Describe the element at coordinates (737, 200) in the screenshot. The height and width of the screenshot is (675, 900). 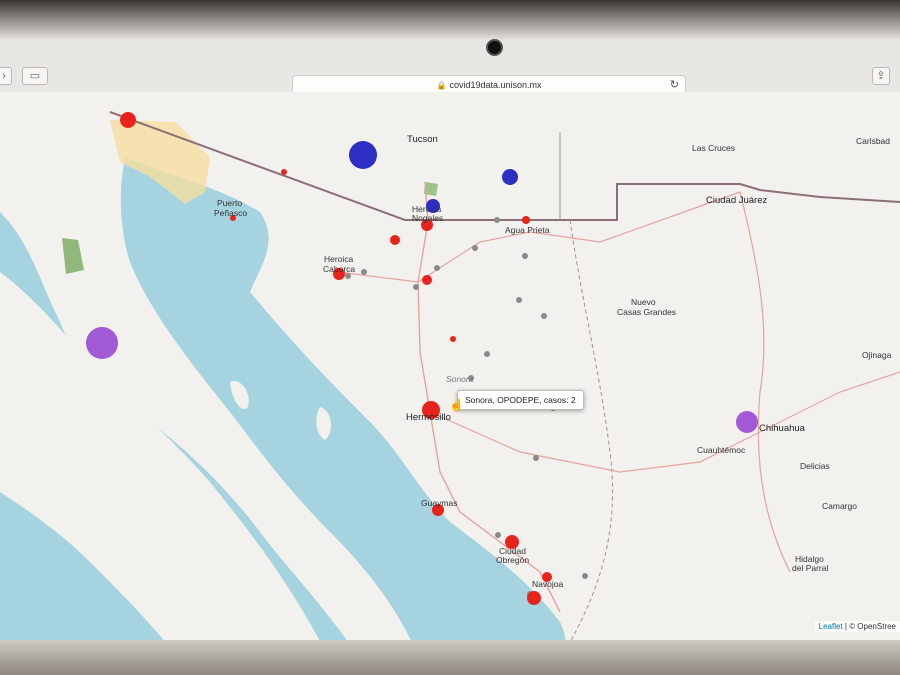
I see `city-label: Ciudad Juárez` at that location.